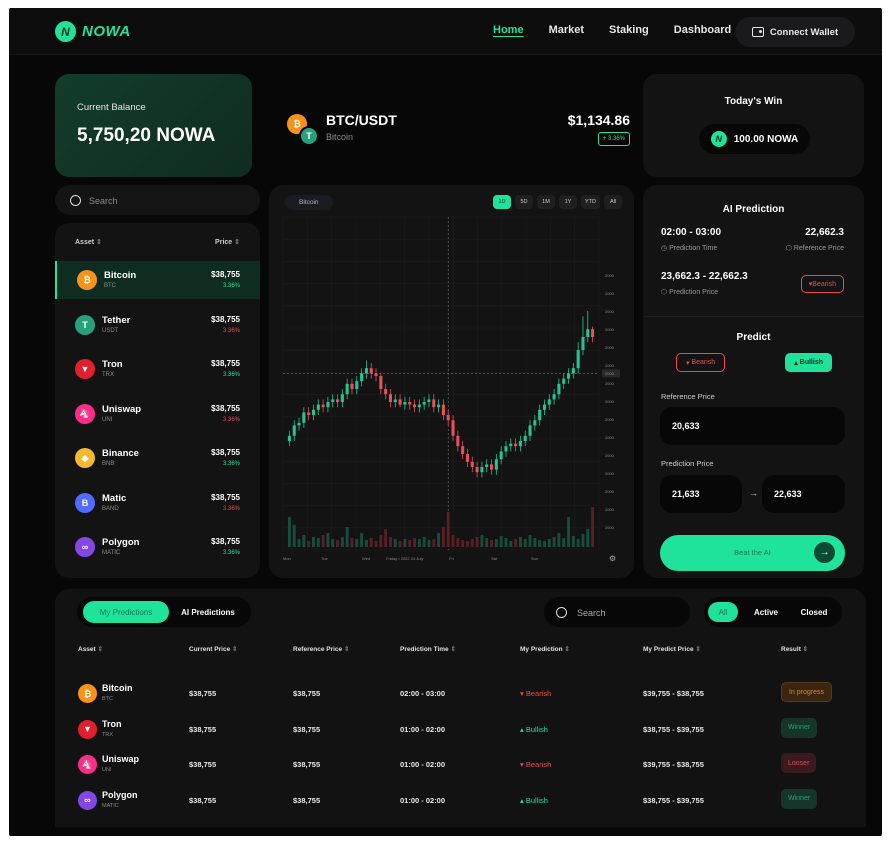 The image size is (890, 843). I want to click on search-icon, so click(75, 200).